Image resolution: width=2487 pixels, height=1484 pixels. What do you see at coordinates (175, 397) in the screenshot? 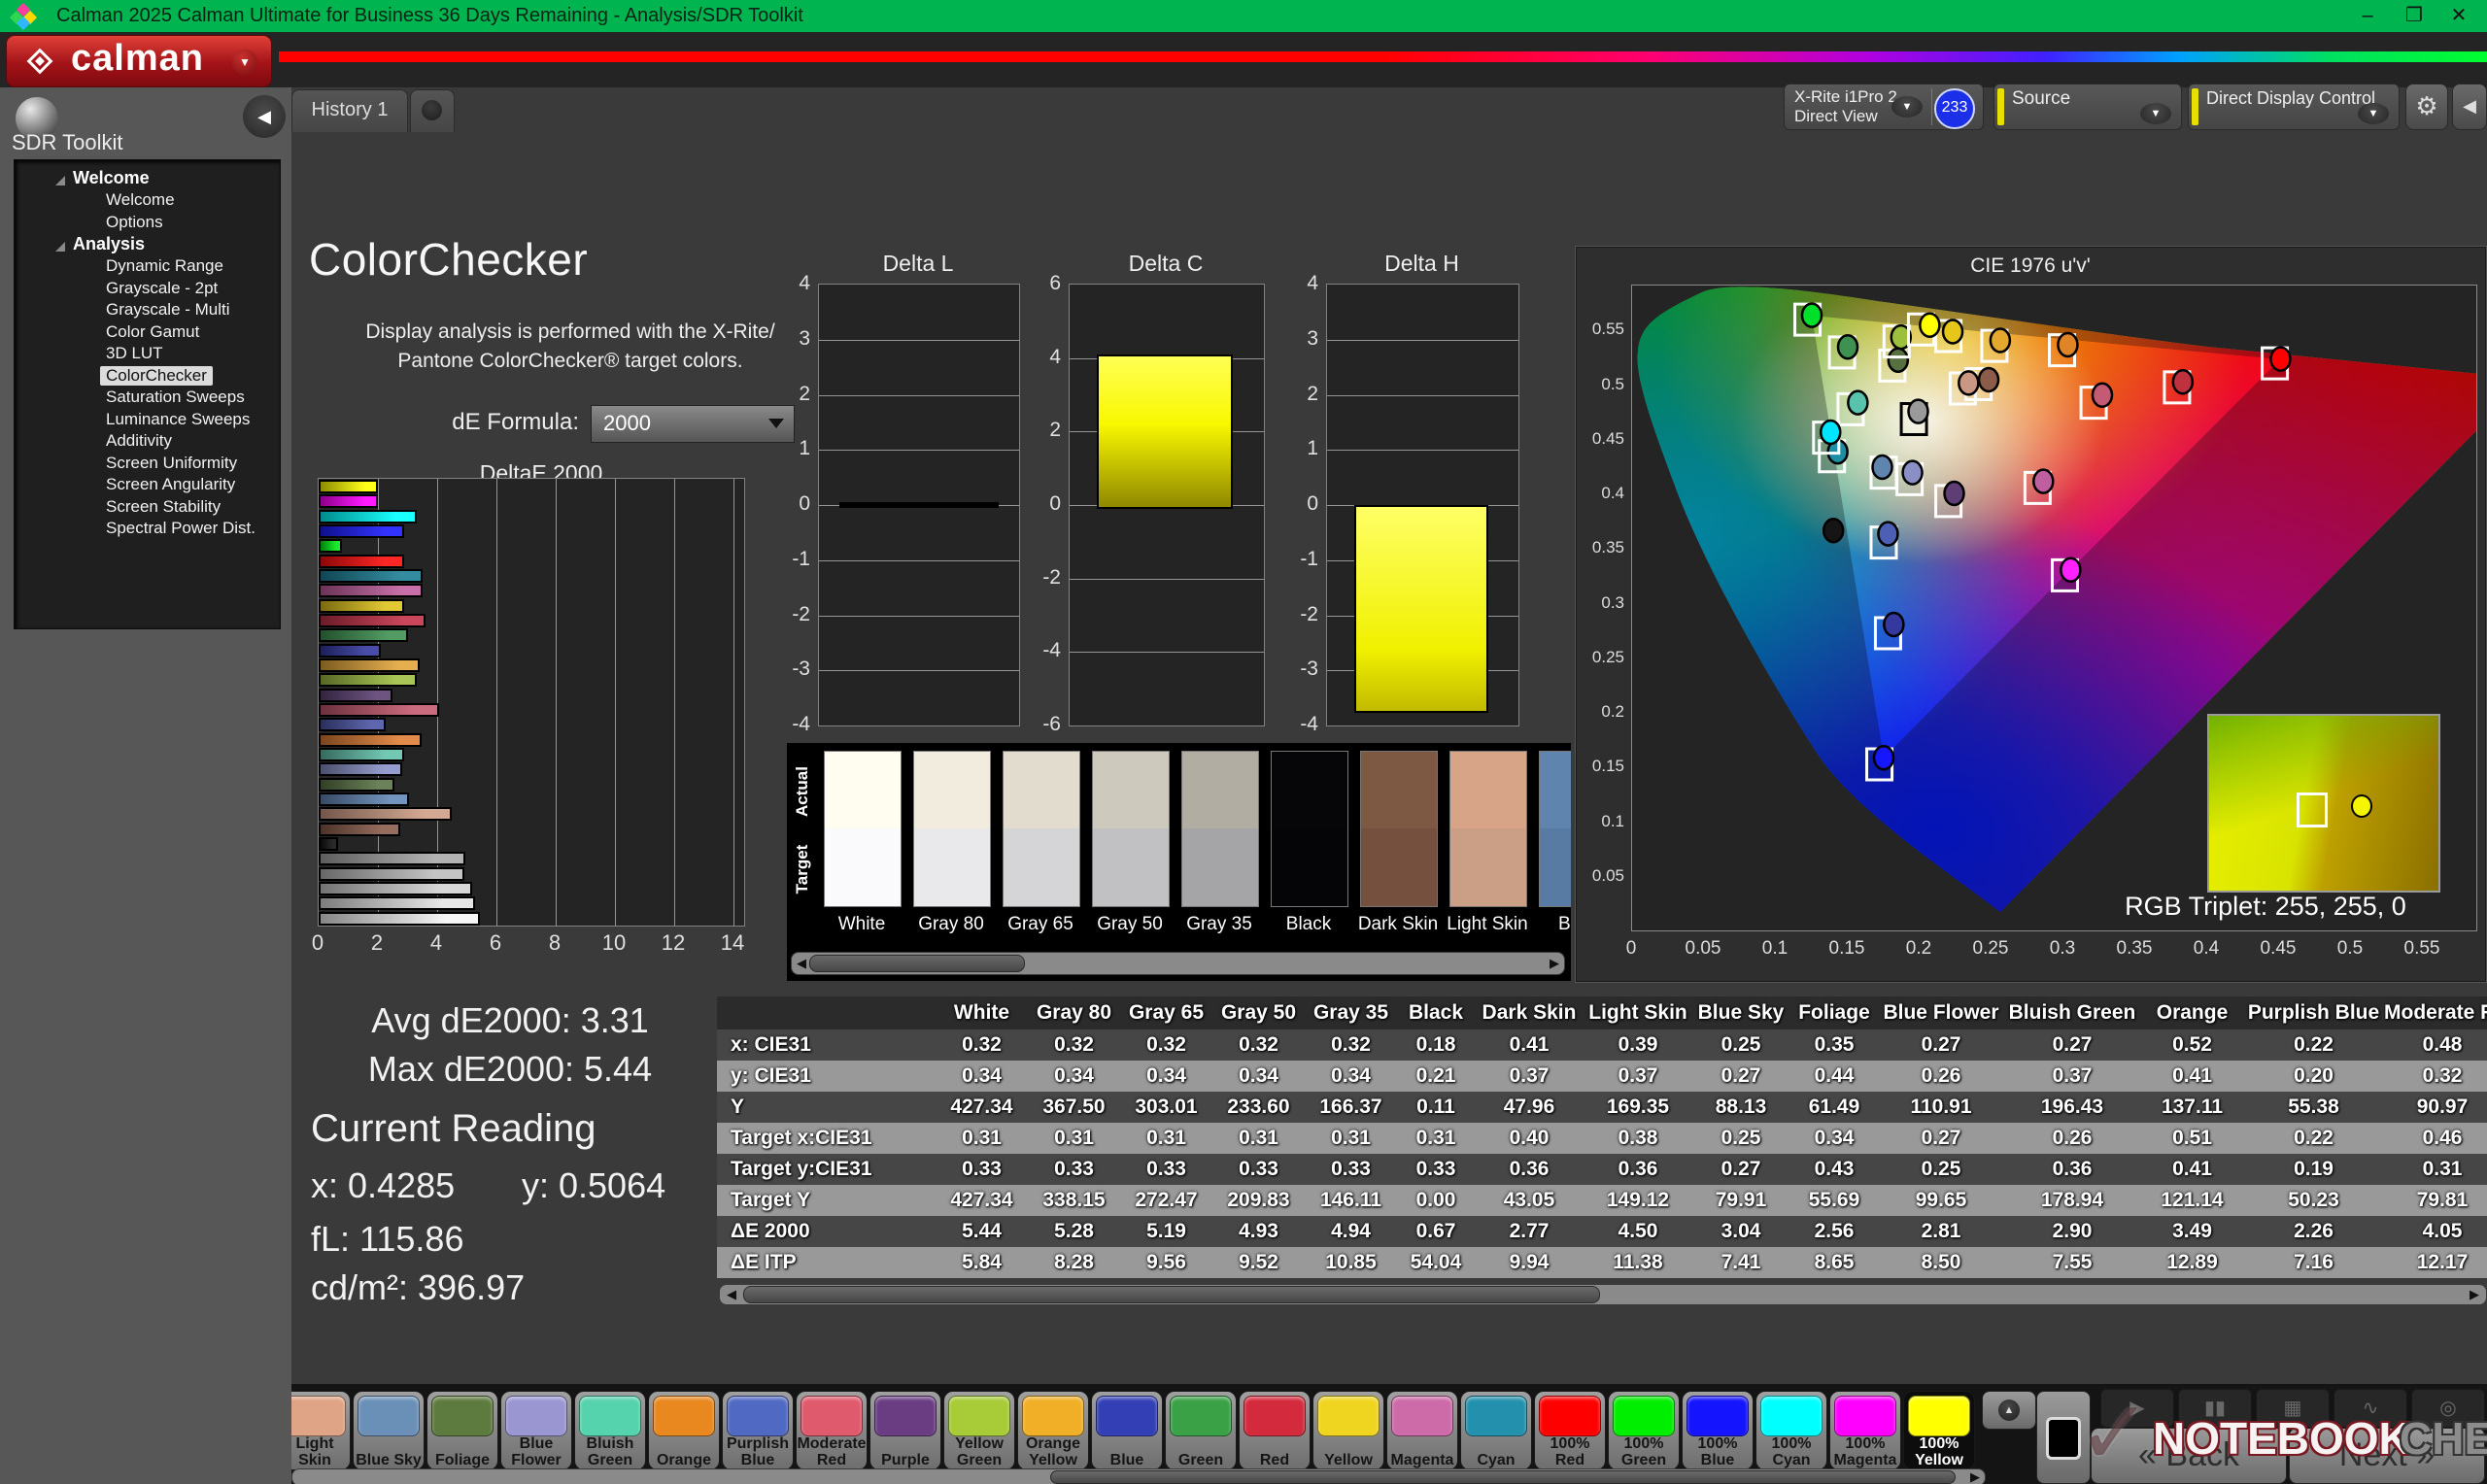
I see `sidebar-item-saturation-sweeps: Saturation Sweeps` at bounding box center [175, 397].